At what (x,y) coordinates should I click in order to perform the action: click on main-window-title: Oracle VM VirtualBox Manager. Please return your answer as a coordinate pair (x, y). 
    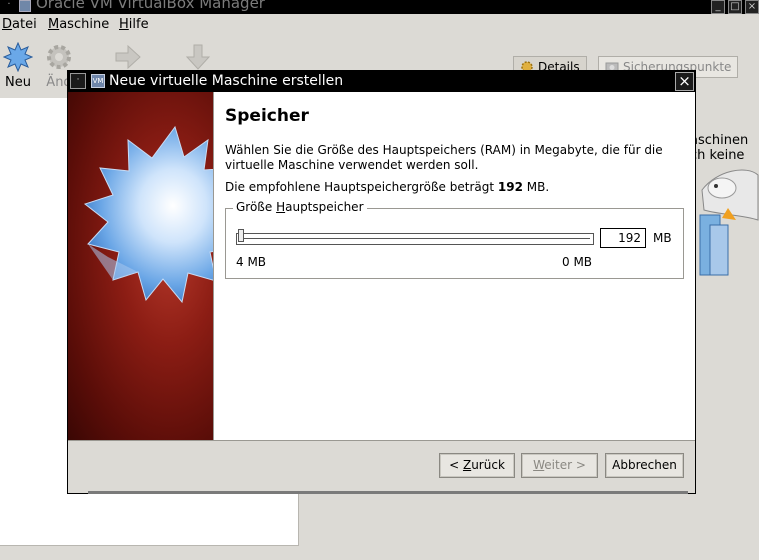
    Looking at the image, I should click on (150, 6).